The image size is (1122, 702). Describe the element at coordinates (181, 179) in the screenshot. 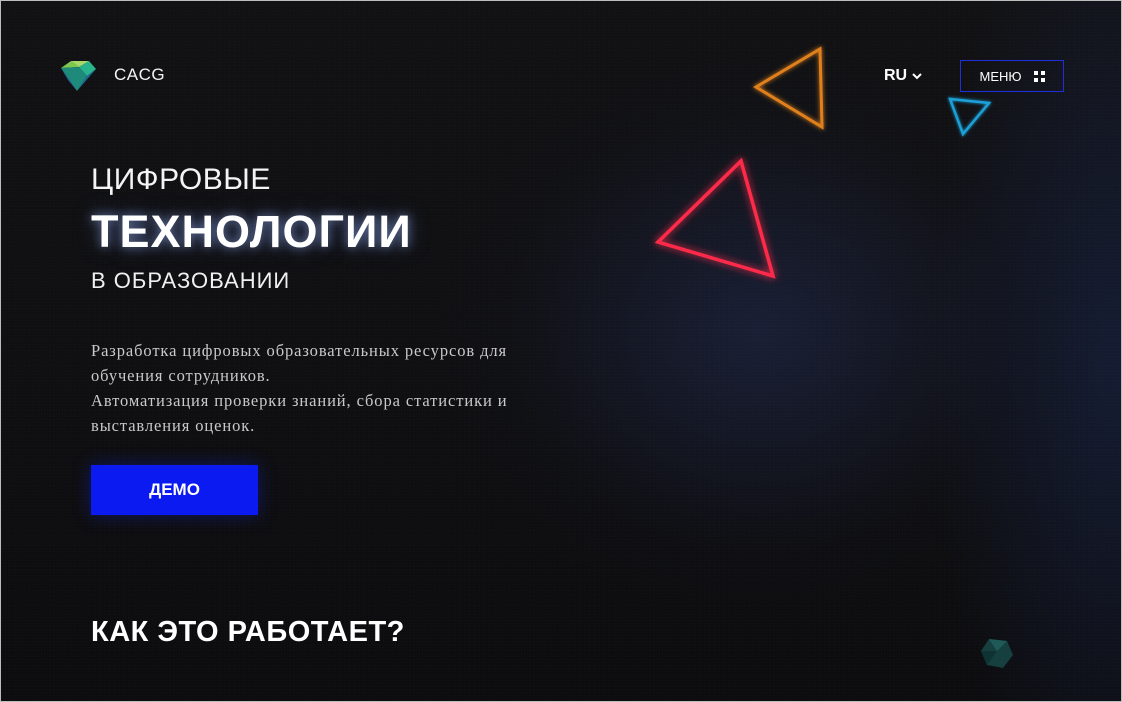

I see `hero-title-line-1: ЦИФРОВЫЕ` at that location.